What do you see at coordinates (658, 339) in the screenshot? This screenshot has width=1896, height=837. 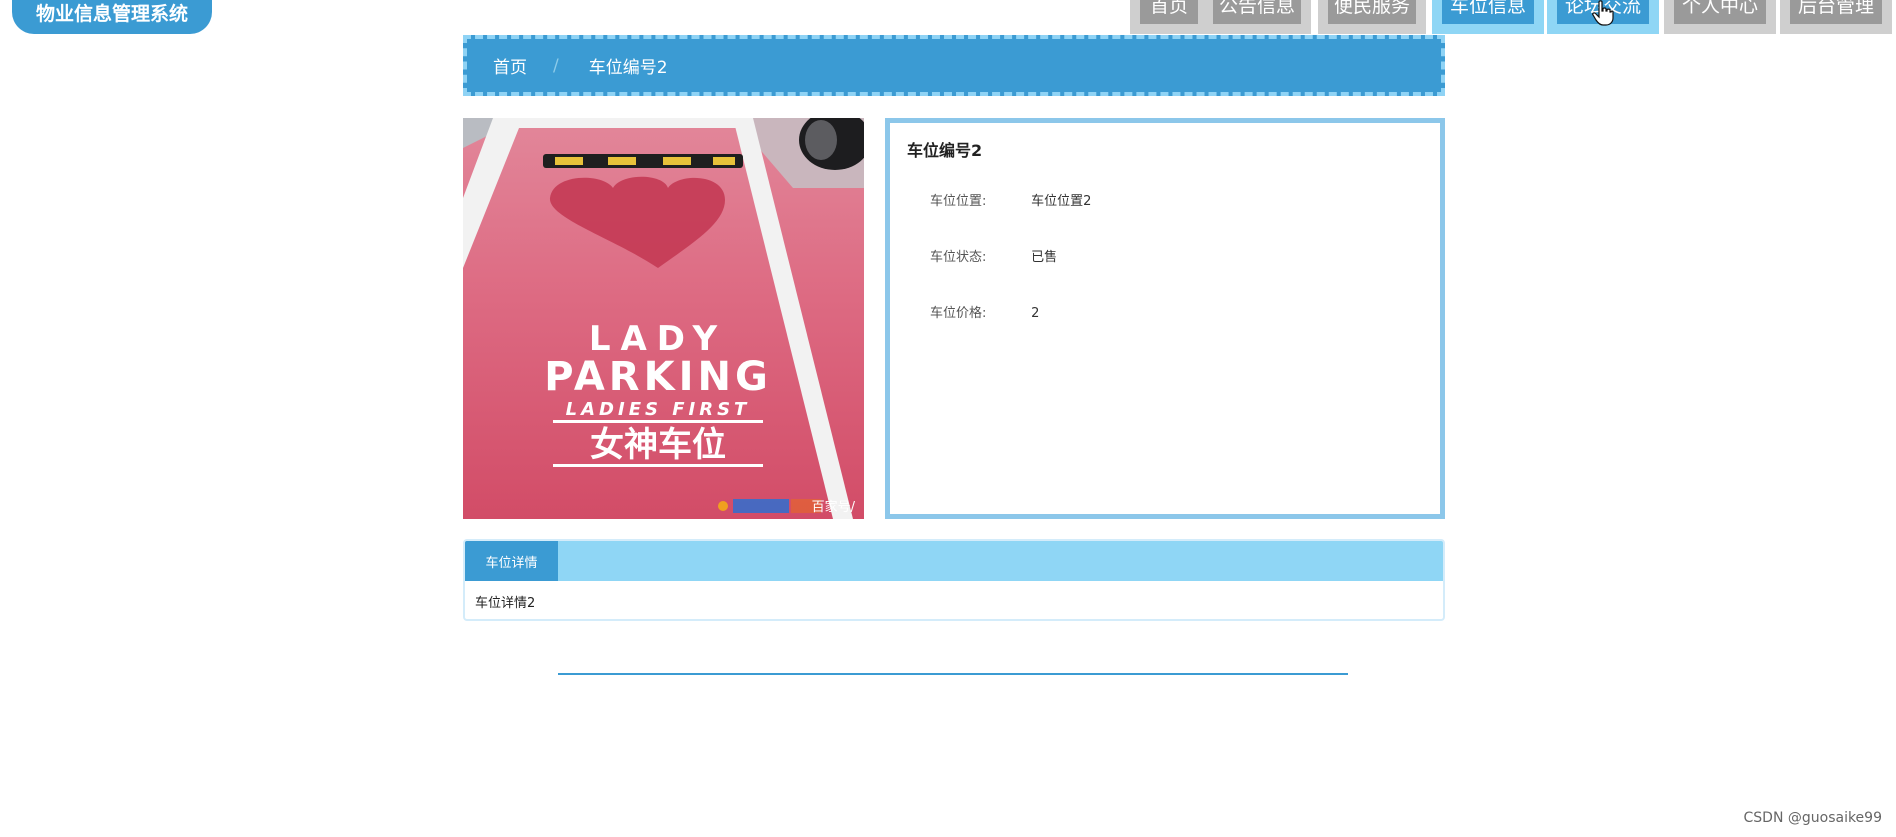 I see `photo-text-lady: LADY` at bounding box center [658, 339].